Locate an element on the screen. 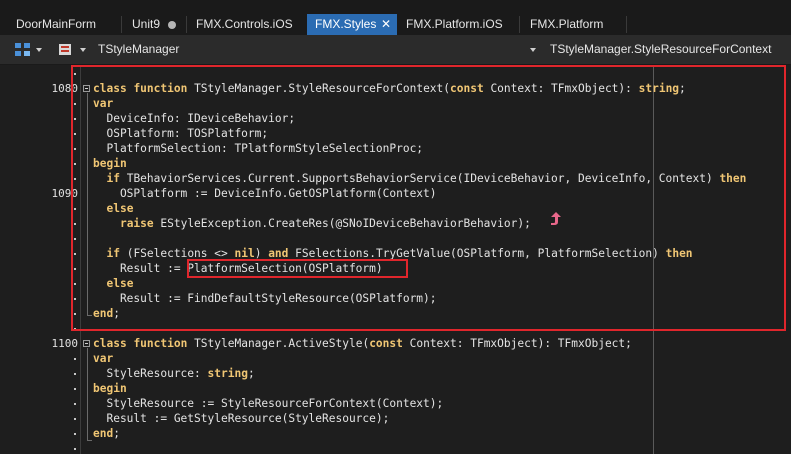  code-keyword: end is located at coordinates (103, 433).